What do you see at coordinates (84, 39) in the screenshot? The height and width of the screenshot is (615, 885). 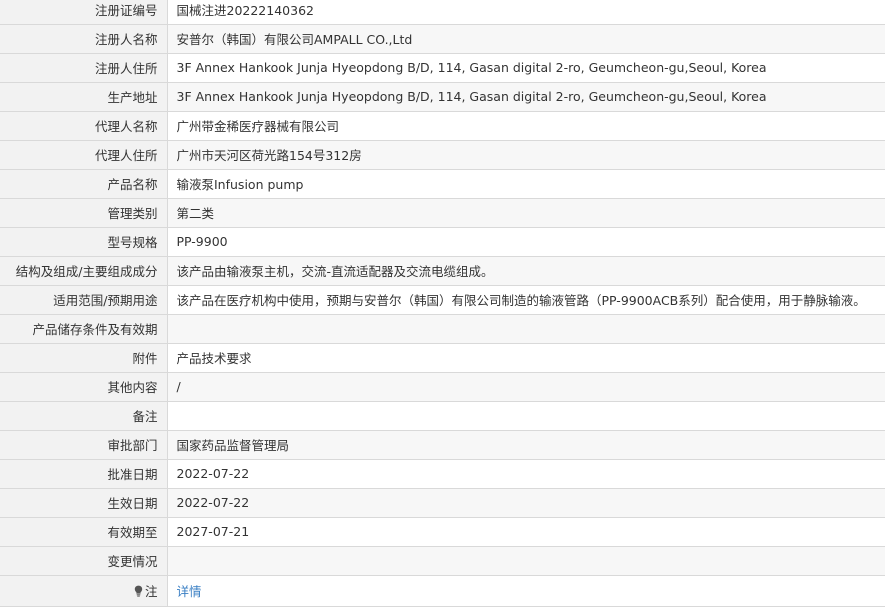 I see `field-label: 注册人名称` at bounding box center [84, 39].